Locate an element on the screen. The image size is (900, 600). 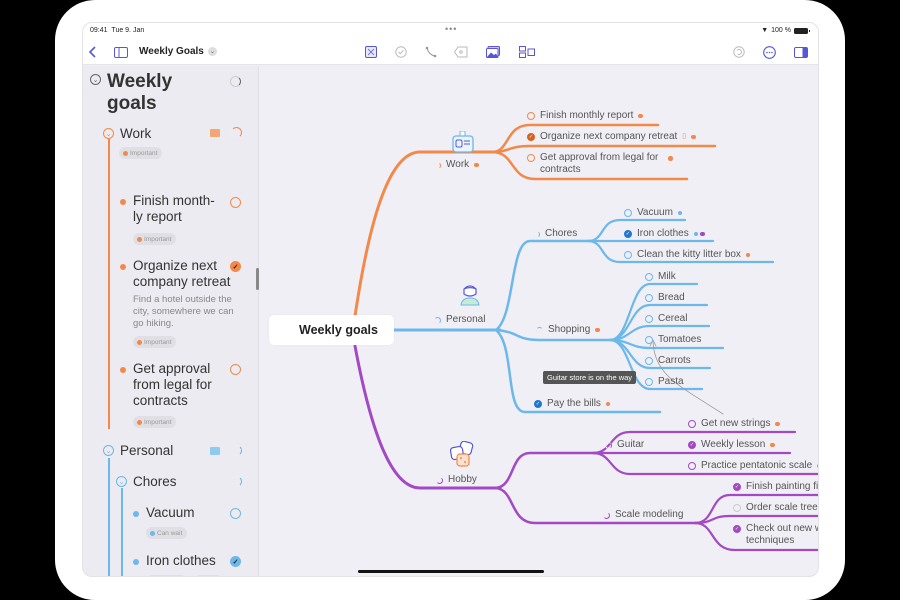
node-legal-approval: Get approval from legal for contracts is located at coordinates (600, 164).